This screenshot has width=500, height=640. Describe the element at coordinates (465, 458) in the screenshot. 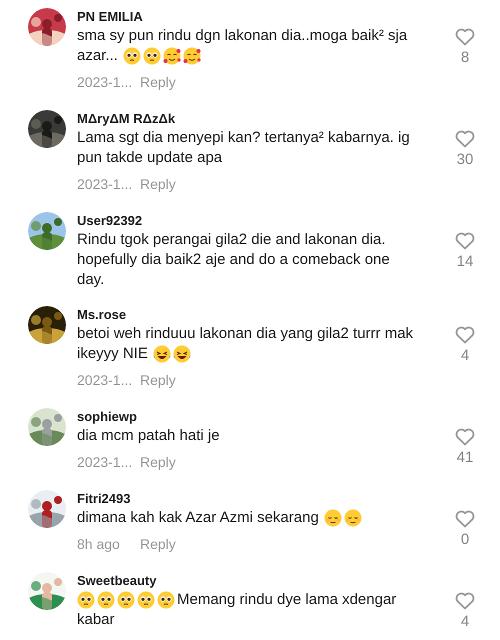

I see `like-count: 41` at that location.